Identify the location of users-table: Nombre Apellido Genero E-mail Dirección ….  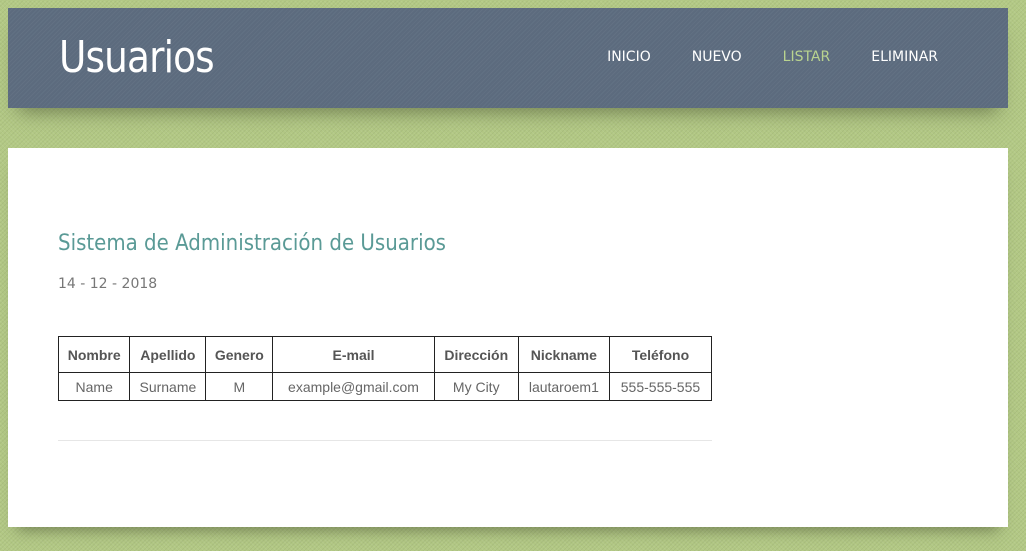
(385, 368).